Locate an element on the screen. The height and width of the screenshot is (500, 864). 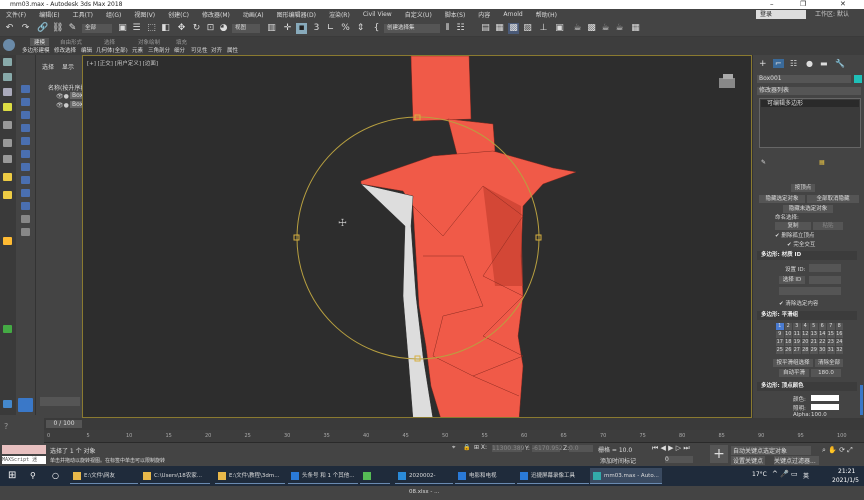
object-name-field: Box001 is located at coordinates (804, 79).